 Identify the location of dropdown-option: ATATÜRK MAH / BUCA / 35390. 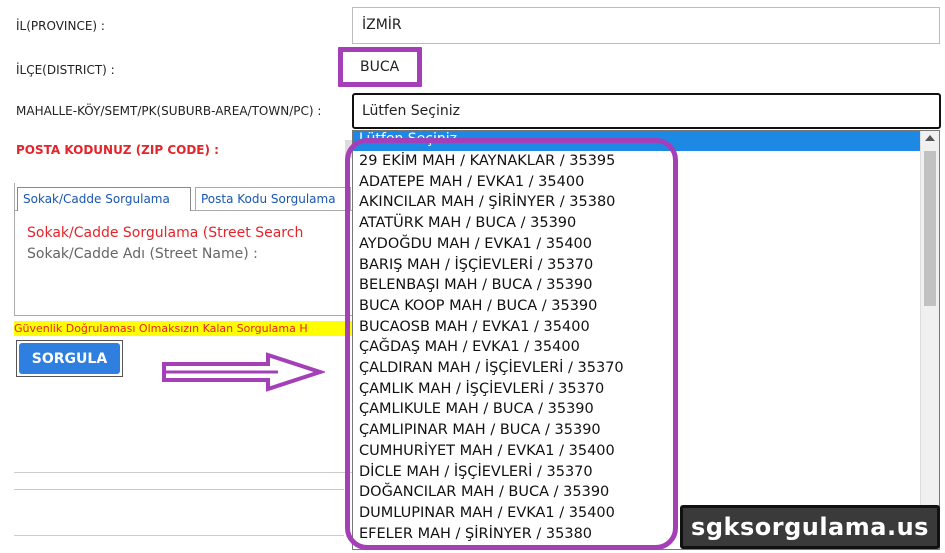
(467, 223).